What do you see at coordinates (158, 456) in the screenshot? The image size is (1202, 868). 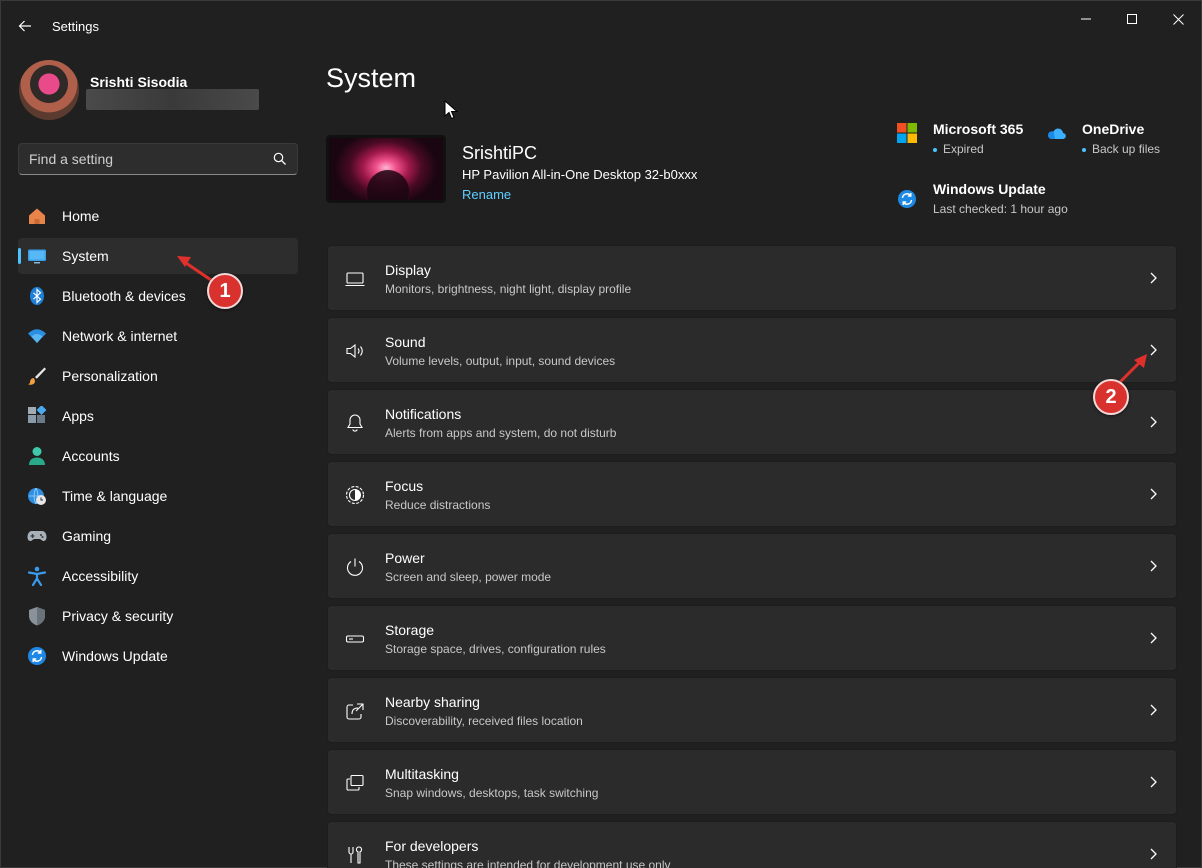 I see `sidebar-item-accounts: Accounts` at bounding box center [158, 456].